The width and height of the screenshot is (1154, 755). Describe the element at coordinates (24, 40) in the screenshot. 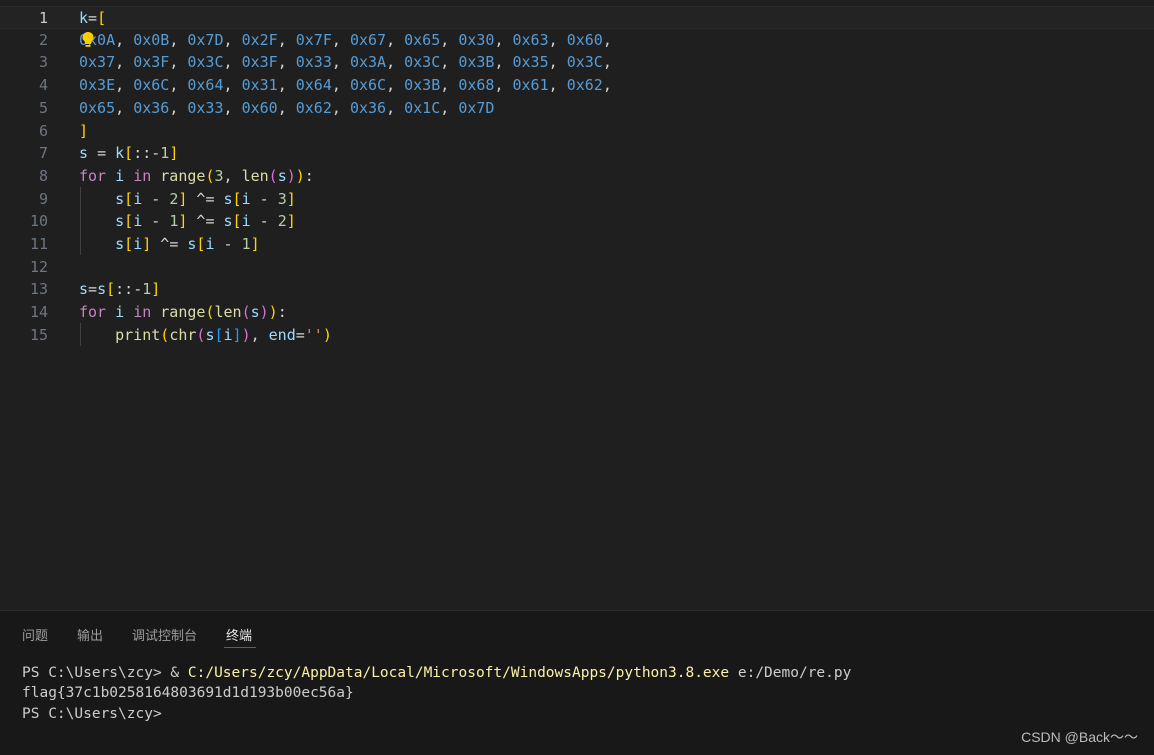

I see `line-number: 2` at that location.